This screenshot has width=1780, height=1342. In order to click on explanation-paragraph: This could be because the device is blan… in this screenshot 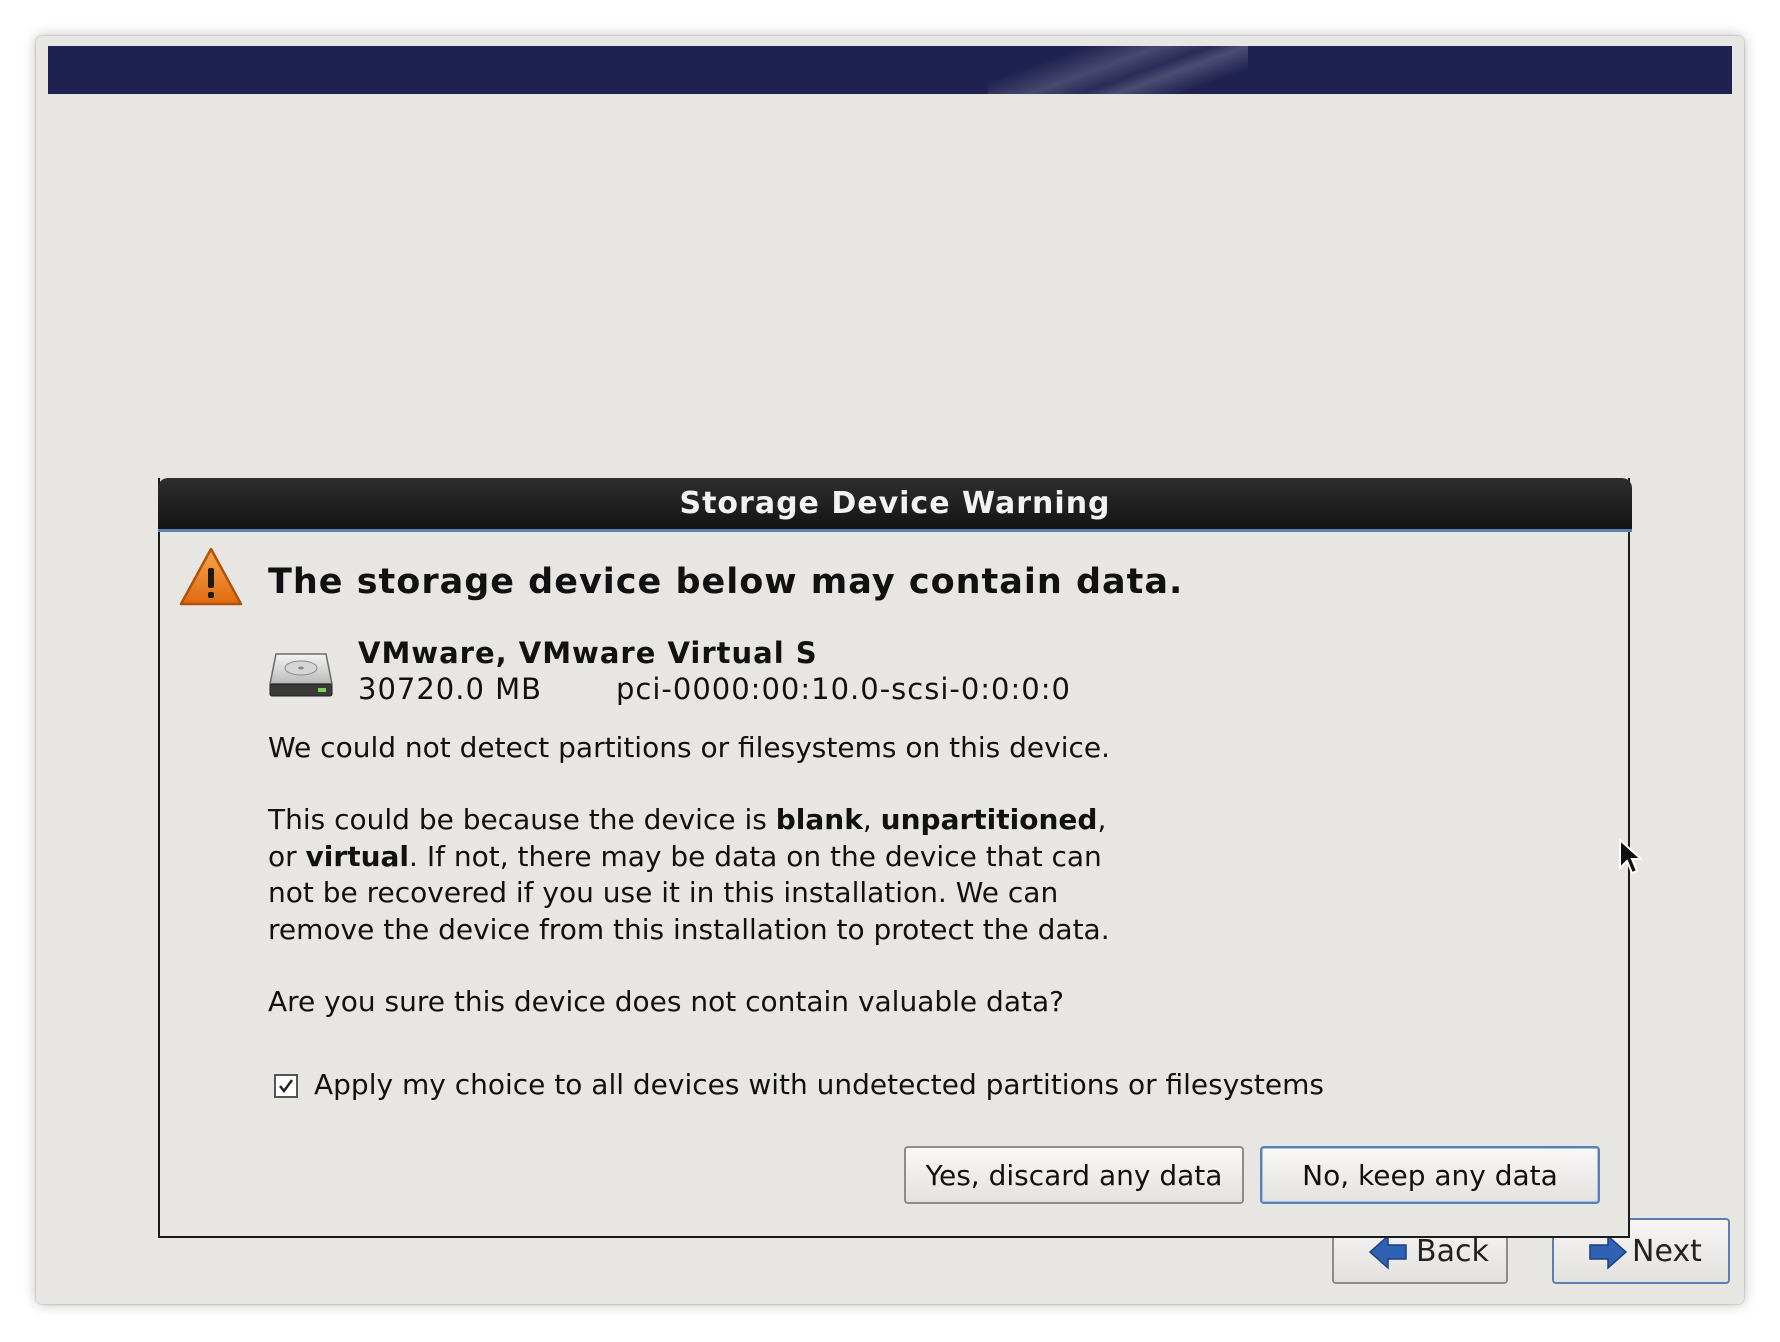, I will do `click(689, 875)`.